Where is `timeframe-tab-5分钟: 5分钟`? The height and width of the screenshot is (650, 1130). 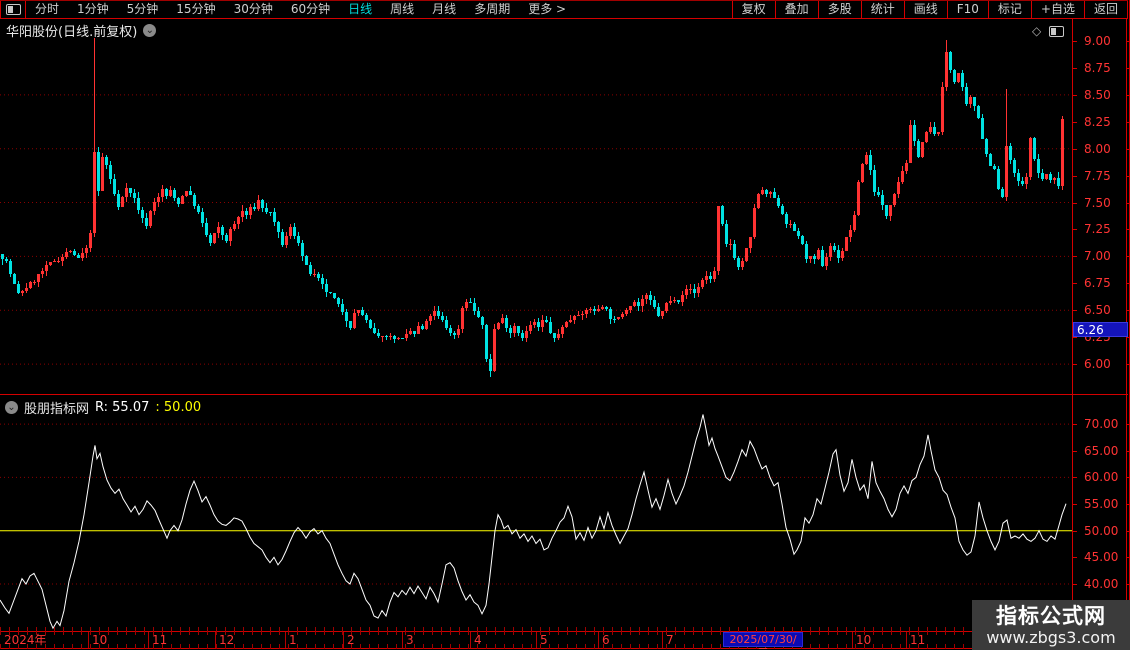 timeframe-tab-5分钟: 5分钟 is located at coordinates (143, 9).